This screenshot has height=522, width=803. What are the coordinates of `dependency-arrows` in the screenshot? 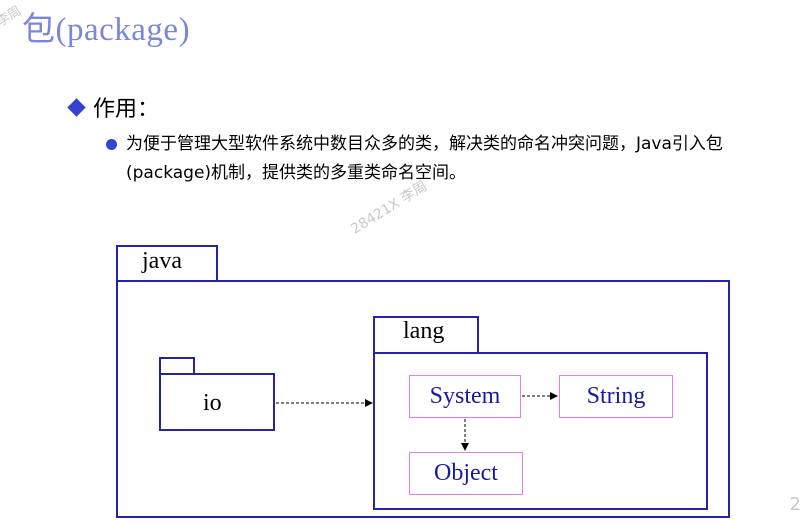 It's located at (417, 421).